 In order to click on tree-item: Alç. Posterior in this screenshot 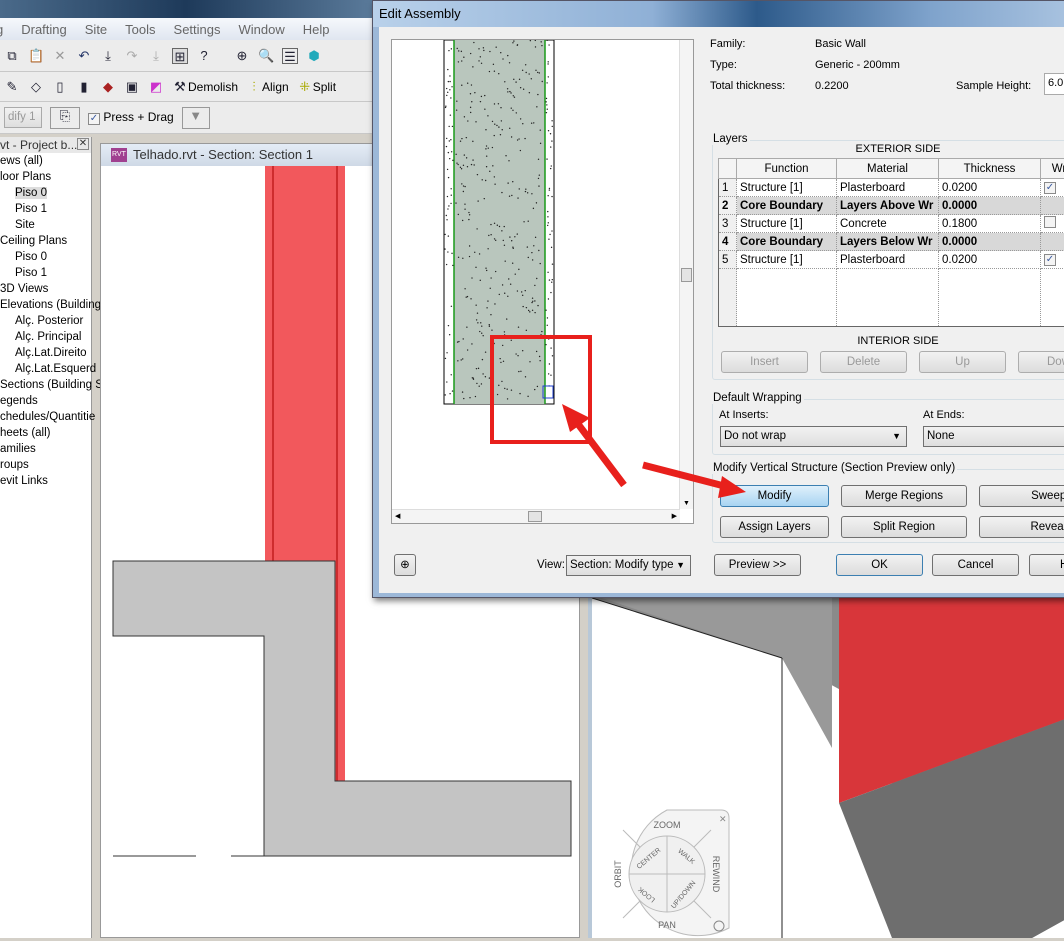, I will do `click(45, 321)`.